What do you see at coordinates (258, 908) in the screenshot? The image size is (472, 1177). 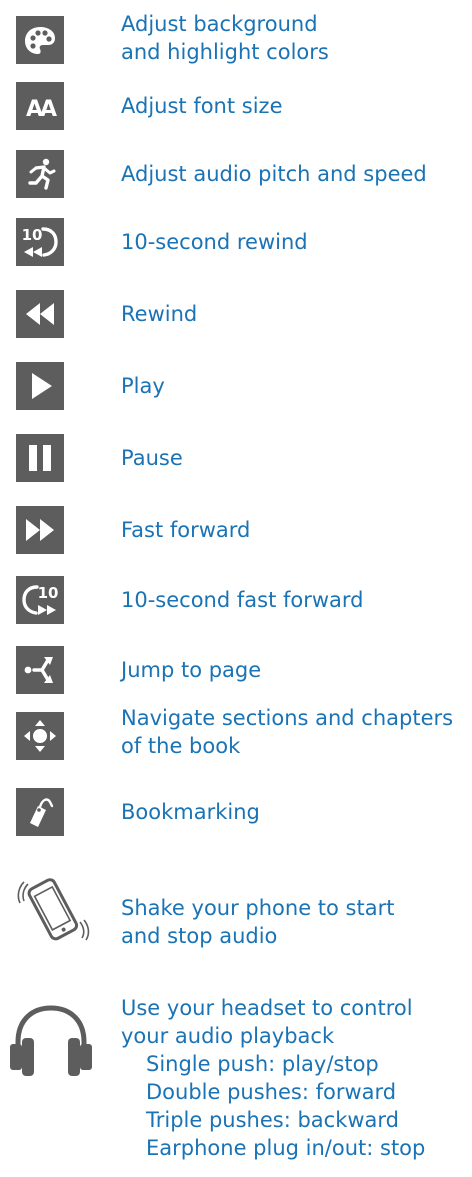 I see `shake-line-1: Shake your phone to start` at bounding box center [258, 908].